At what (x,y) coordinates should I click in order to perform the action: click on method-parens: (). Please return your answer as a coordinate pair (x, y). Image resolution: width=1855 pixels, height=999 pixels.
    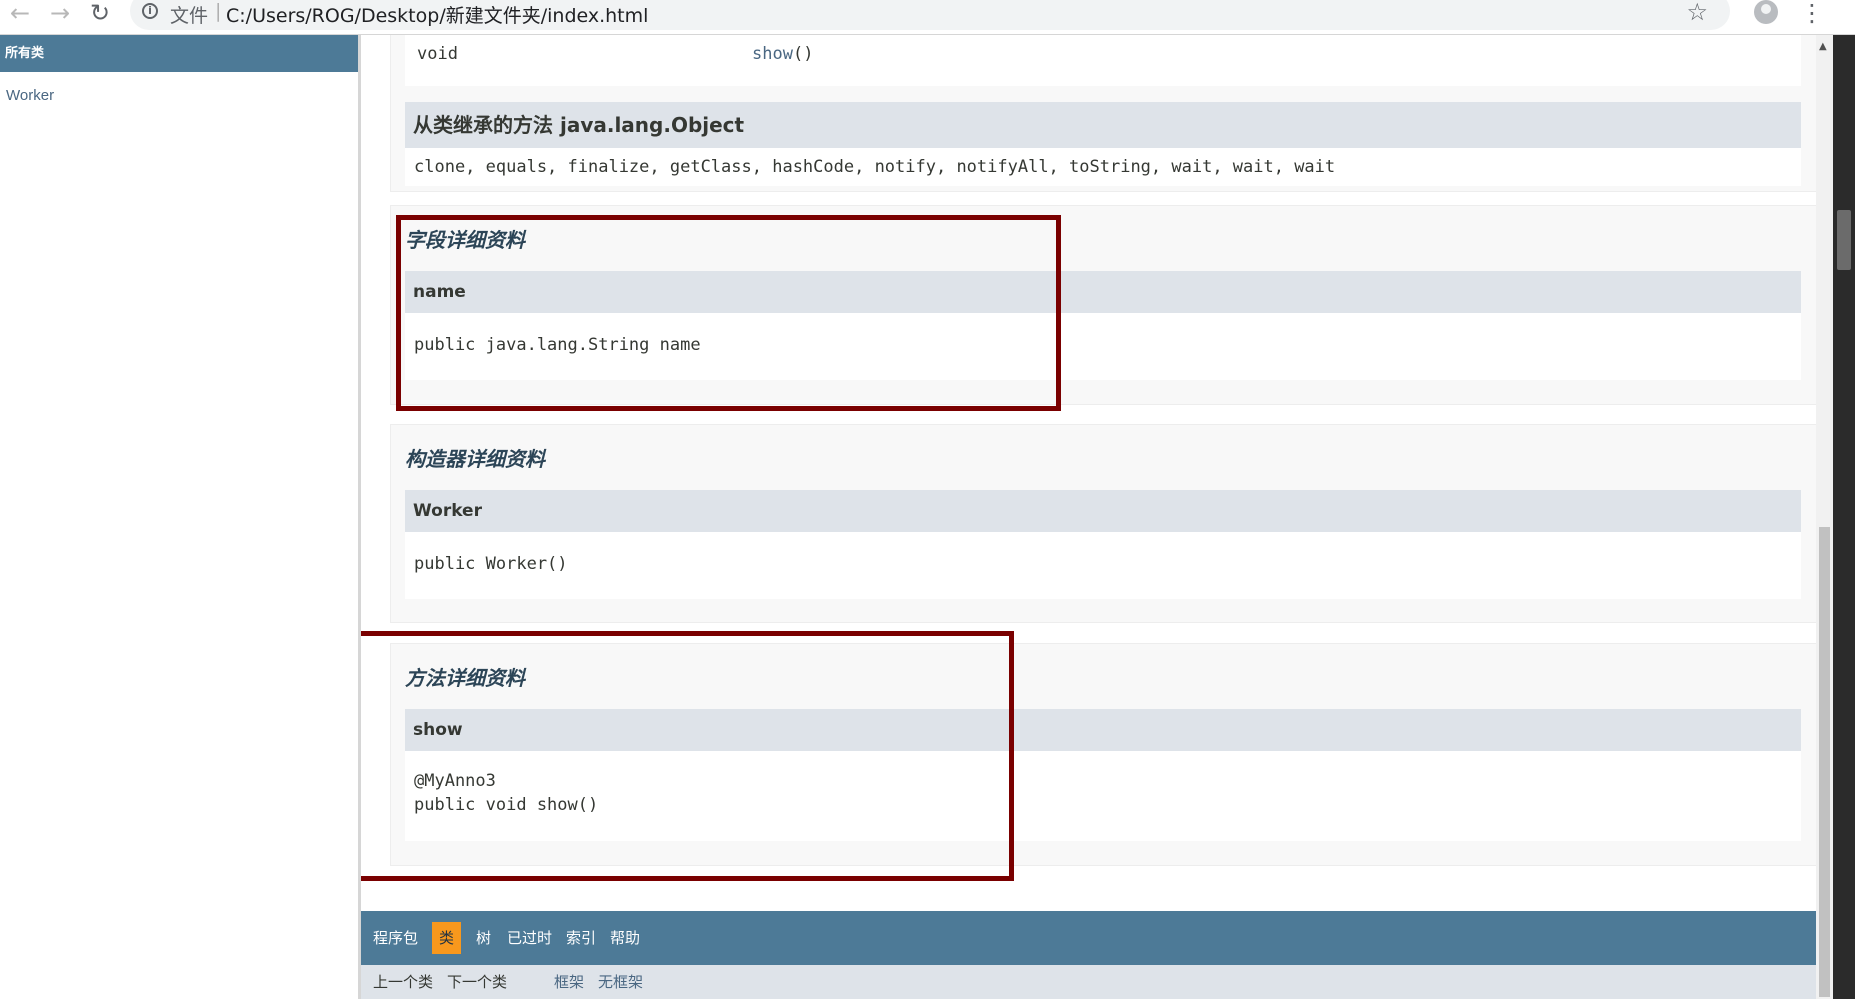
    Looking at the image, I should click on (803, 54).